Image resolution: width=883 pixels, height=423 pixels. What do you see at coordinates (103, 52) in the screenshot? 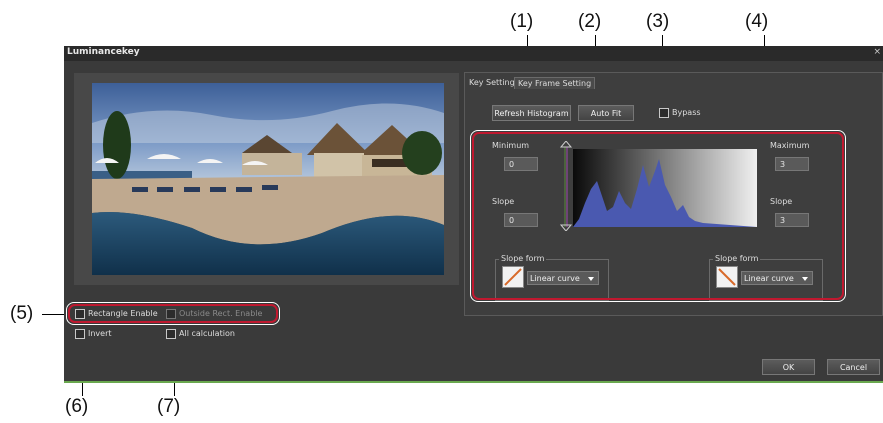
I see `dialog-title: Luminancekey` at bounding box center [103, 52].